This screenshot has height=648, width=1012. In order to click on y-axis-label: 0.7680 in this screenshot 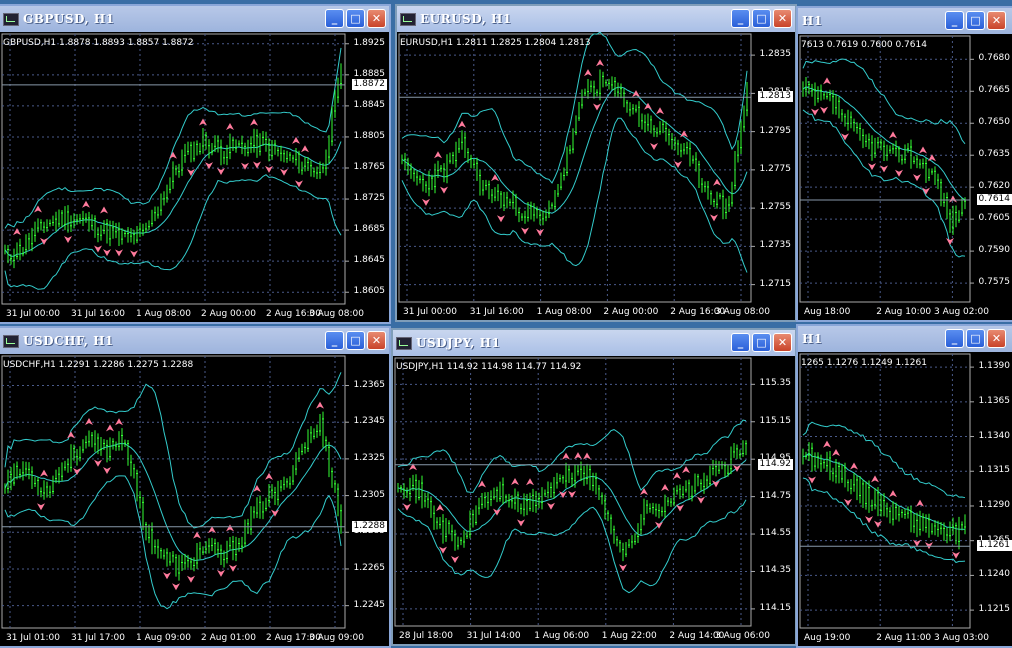, I will do `click(995, 58)`.